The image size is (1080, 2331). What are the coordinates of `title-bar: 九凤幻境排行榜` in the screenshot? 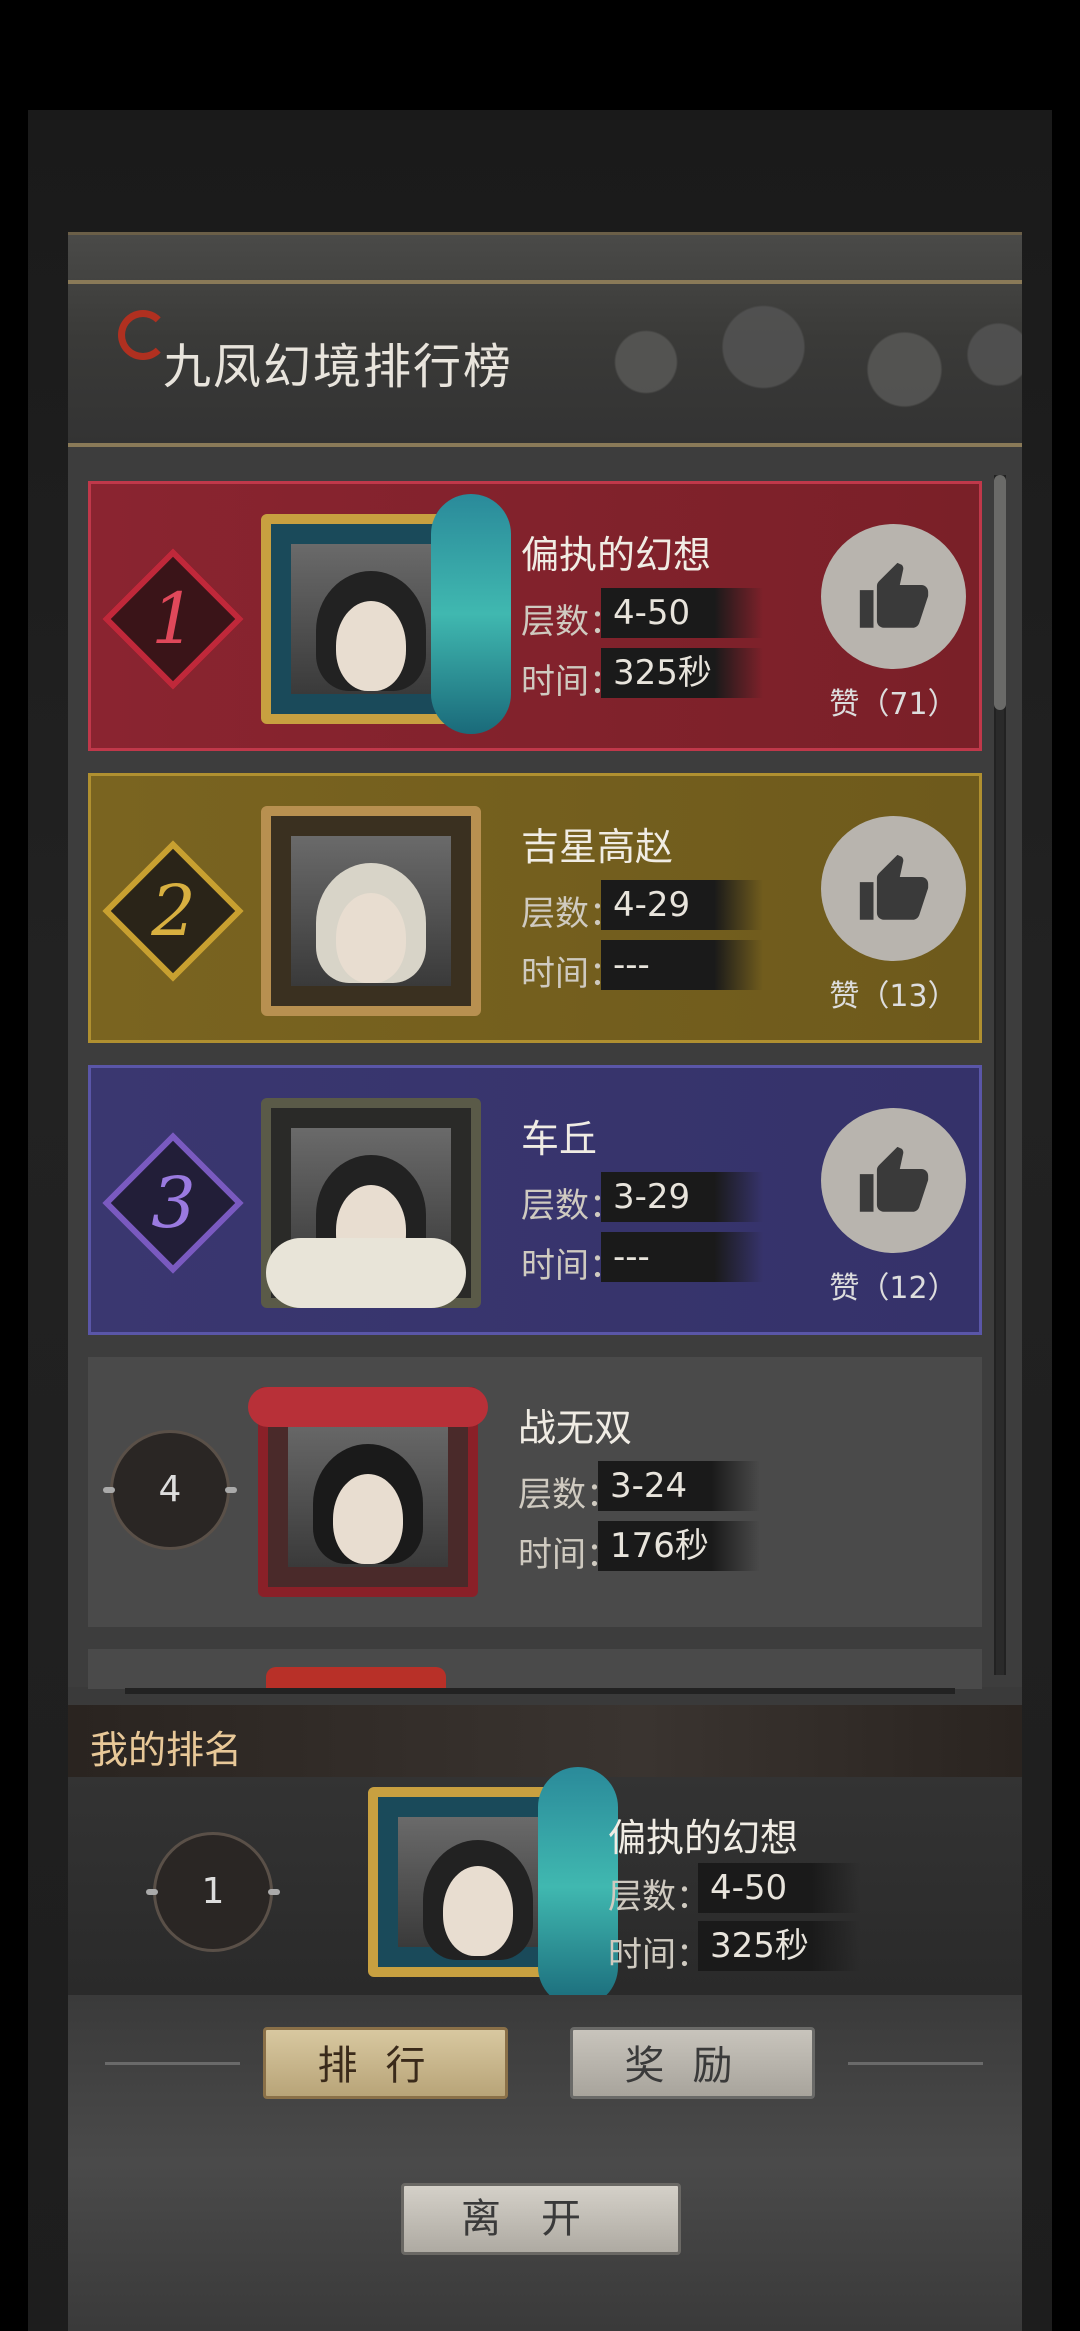 It's located at (545, 339).